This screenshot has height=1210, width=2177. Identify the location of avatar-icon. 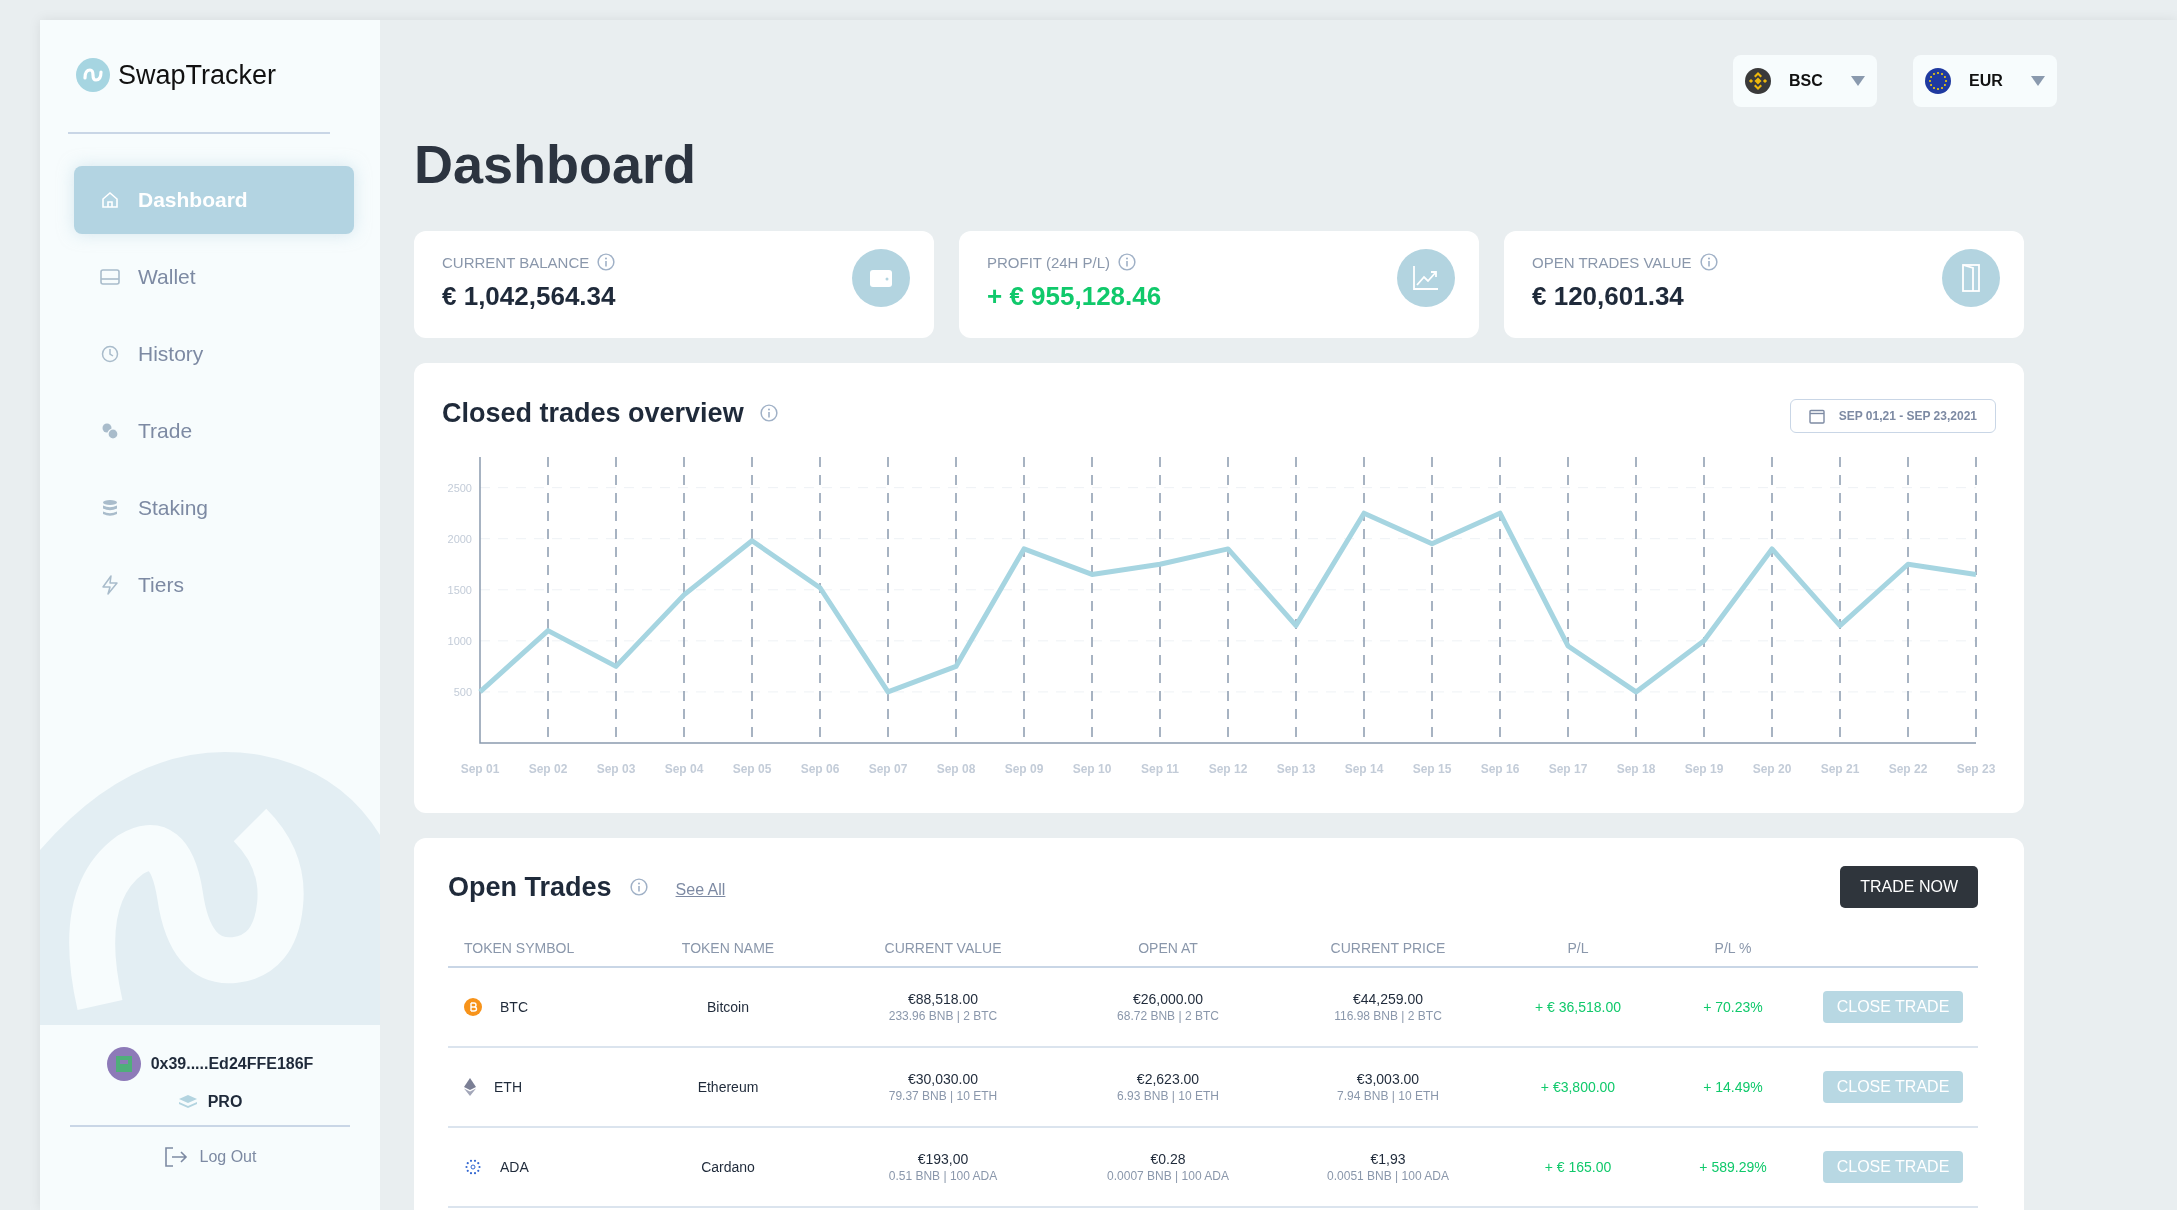
(123, 1064).